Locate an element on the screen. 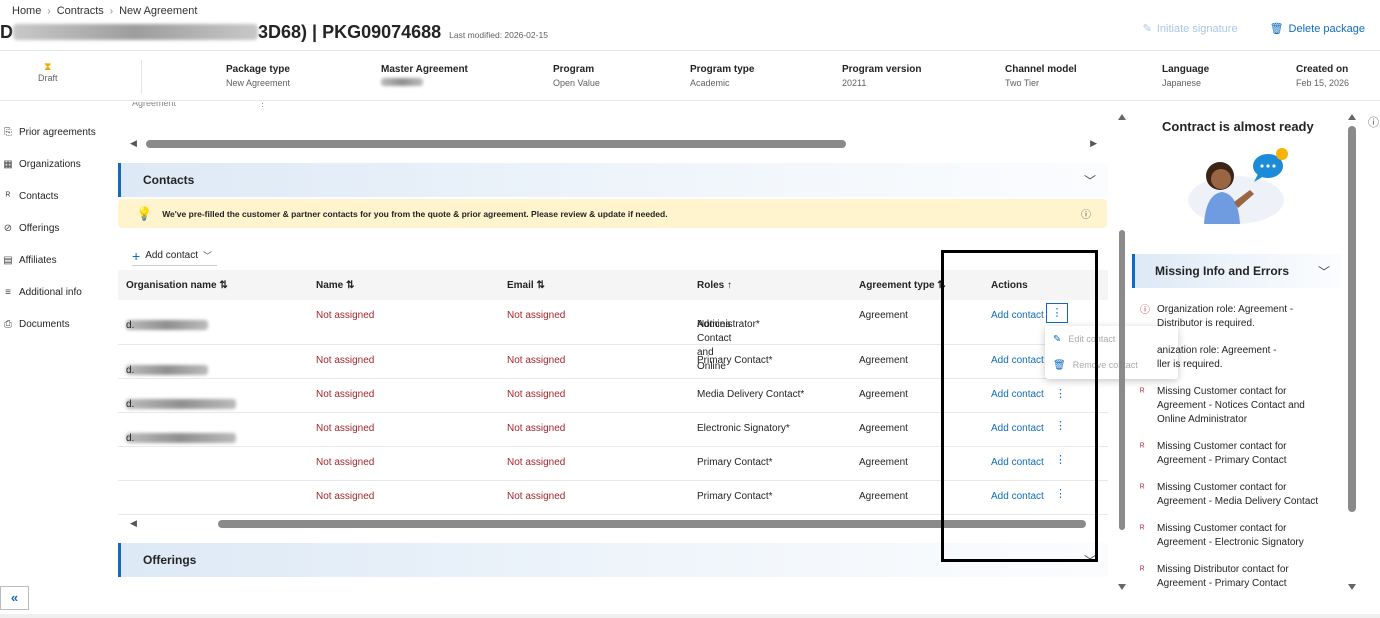 The height and width of the screenshot is (618, 1380). collapse-nav-button: « is located at coordinates (14, 598).